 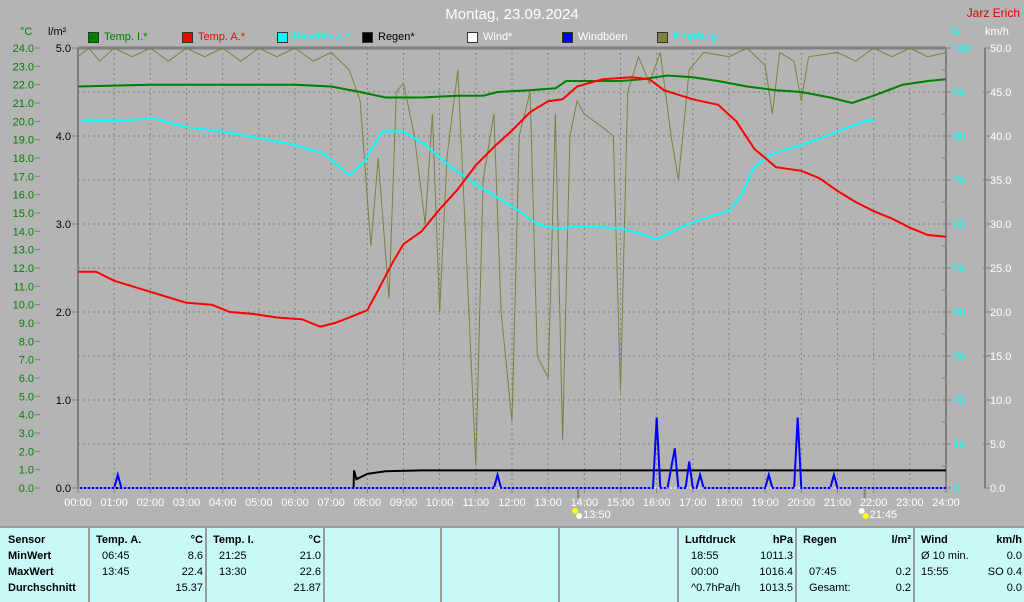 What do you see at coordinates (196, 540) in the screenshot?
I see `table-unit: °C` at bounding box center [196, 540].